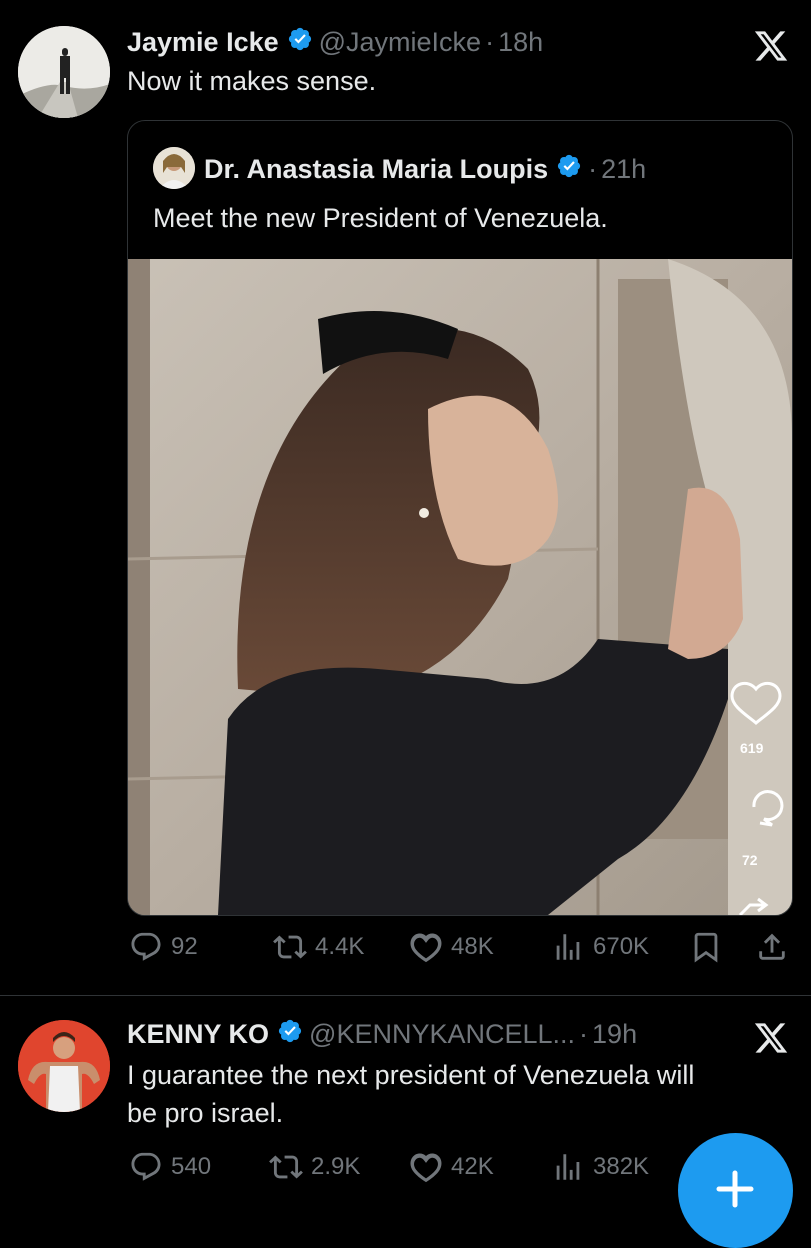 The height and width of the screenshot is (1248, 811). I want to click on views-button: 670K, so click(600, 947).